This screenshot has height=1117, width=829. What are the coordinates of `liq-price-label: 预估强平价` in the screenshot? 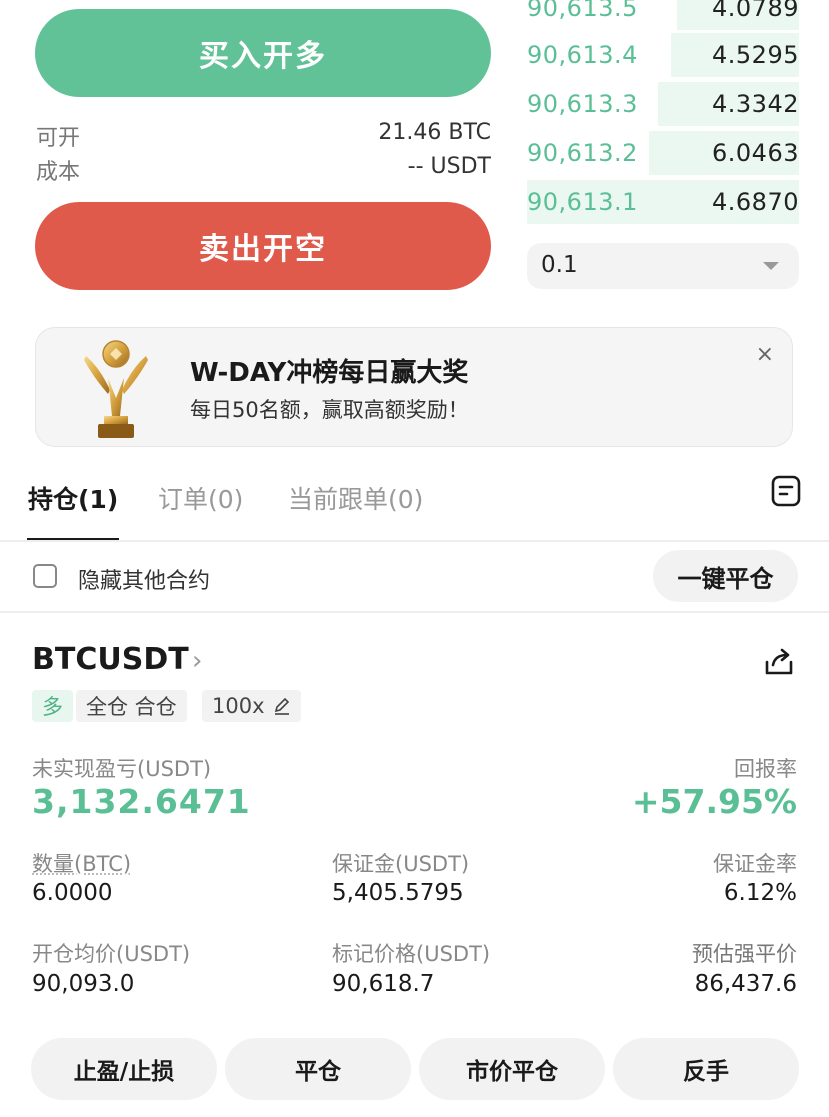 It's located at (744, 954).